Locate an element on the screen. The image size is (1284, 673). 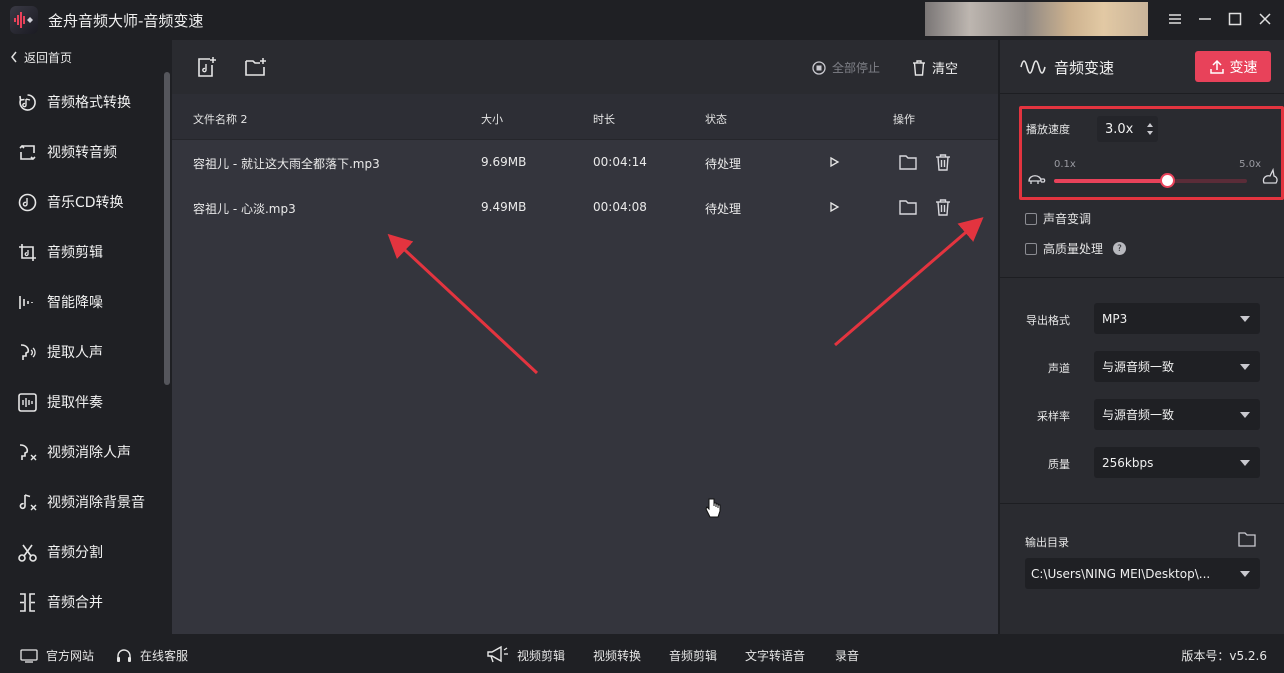
sidebar-item-video-remove-bgm: 视频消除背景音 is located at coordinates (86, 502).